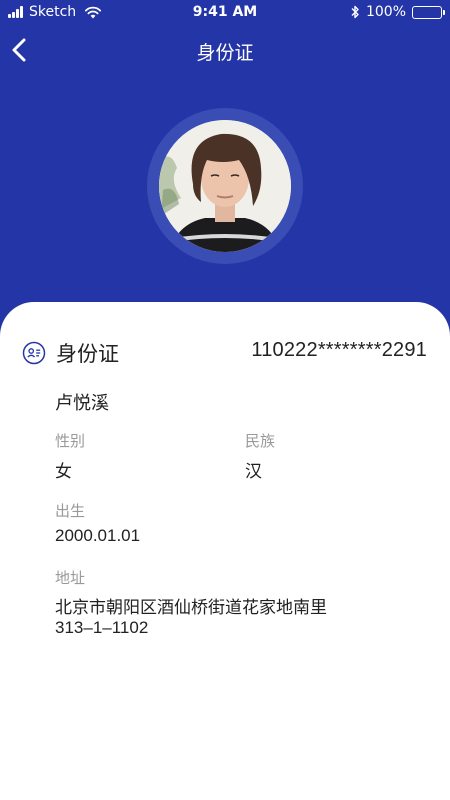 The image size is (450, 800). What do you see at coordinates (63, 472) in the screenshot?
I see `gender-value: 女` at bounding box center [63, 472].